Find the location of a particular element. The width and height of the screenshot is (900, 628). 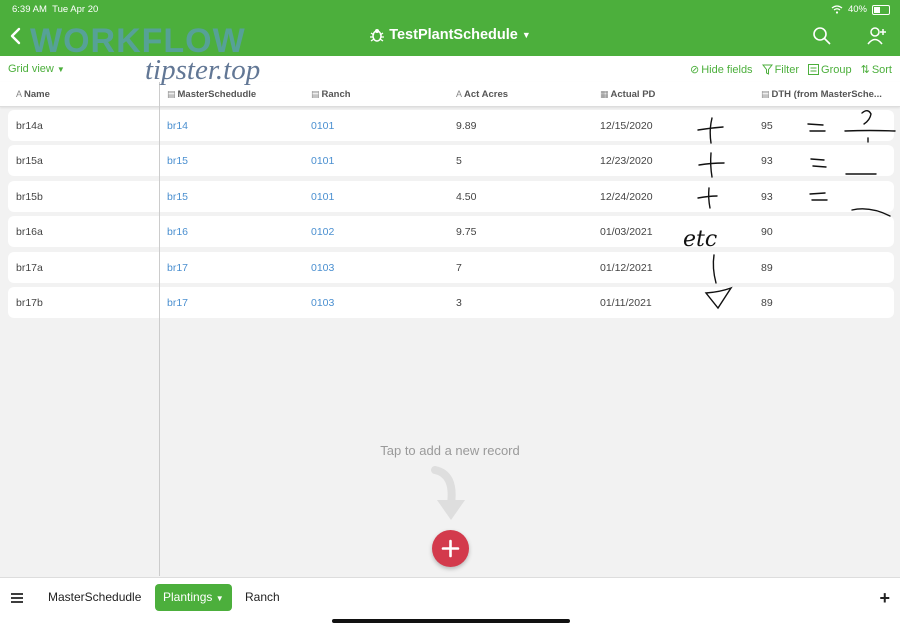

cell-actual-pd: 01/11/2021 is located at coordinates (626, 303).